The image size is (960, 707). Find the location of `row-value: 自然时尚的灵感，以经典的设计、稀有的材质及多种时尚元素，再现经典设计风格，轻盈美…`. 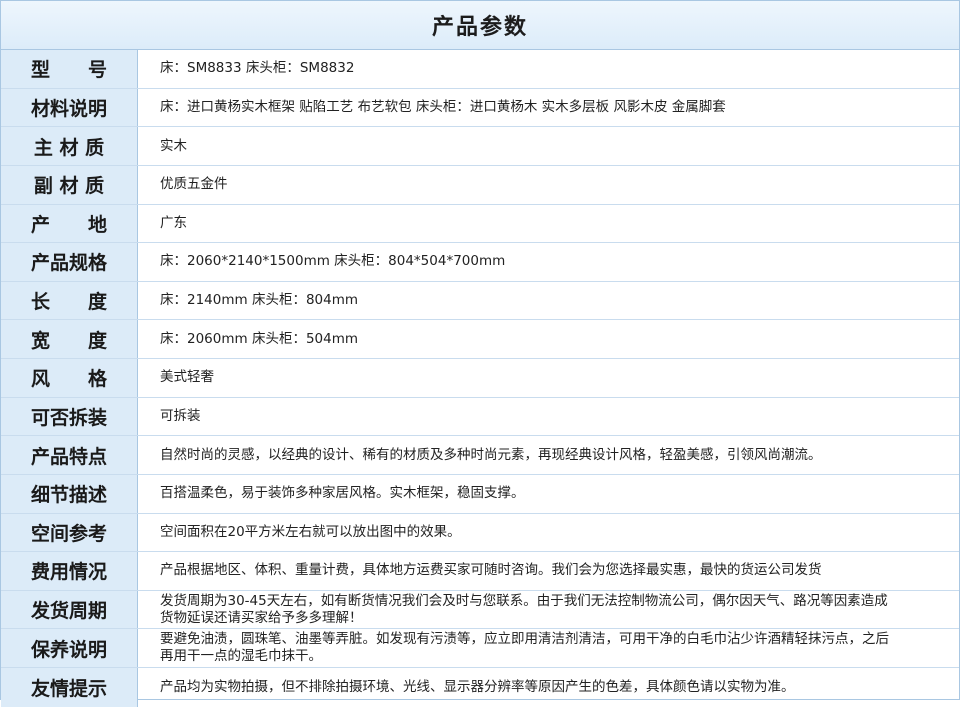

row-value: 自然时尚的灵感，以经典的设计、稀有的材质及多种时尚元素，再现经典设计风格，轻盈美… is located at coordinates (548, 455).